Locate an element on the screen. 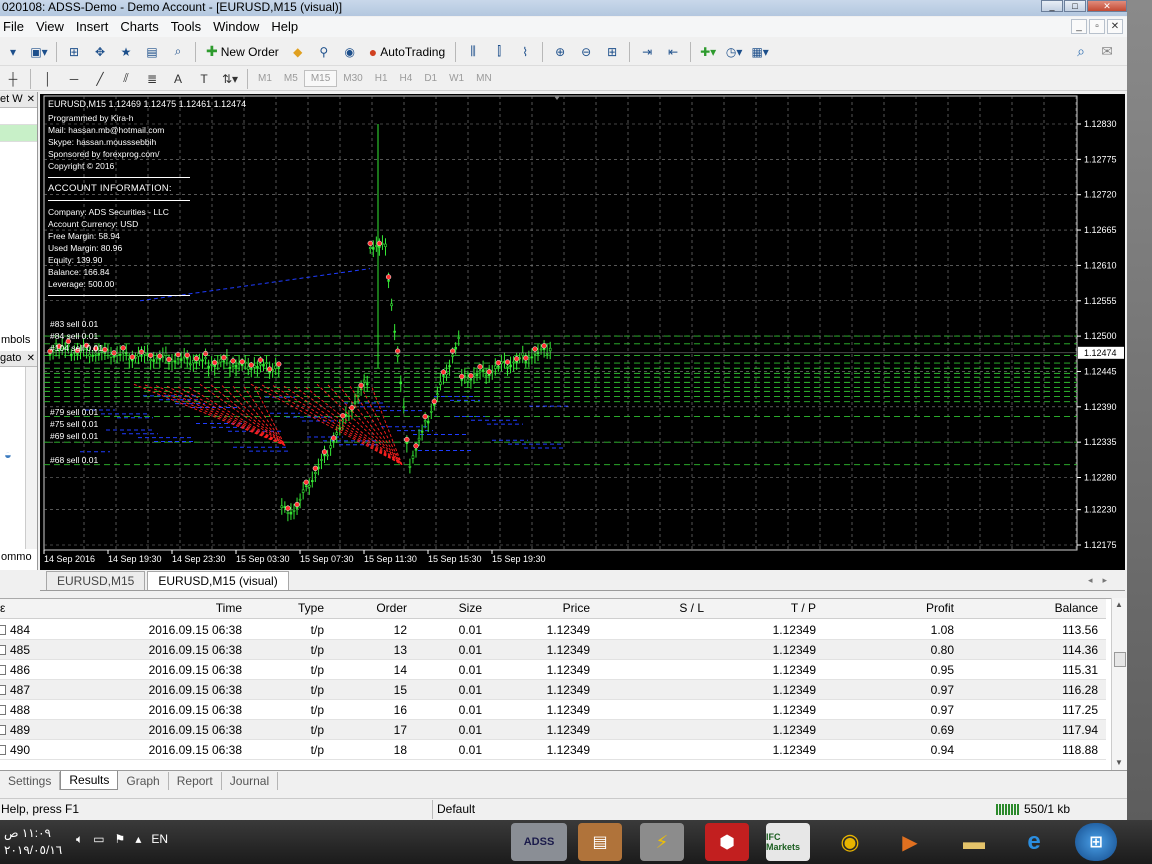  scroll-thumb is located at coordinates (1120, 659).